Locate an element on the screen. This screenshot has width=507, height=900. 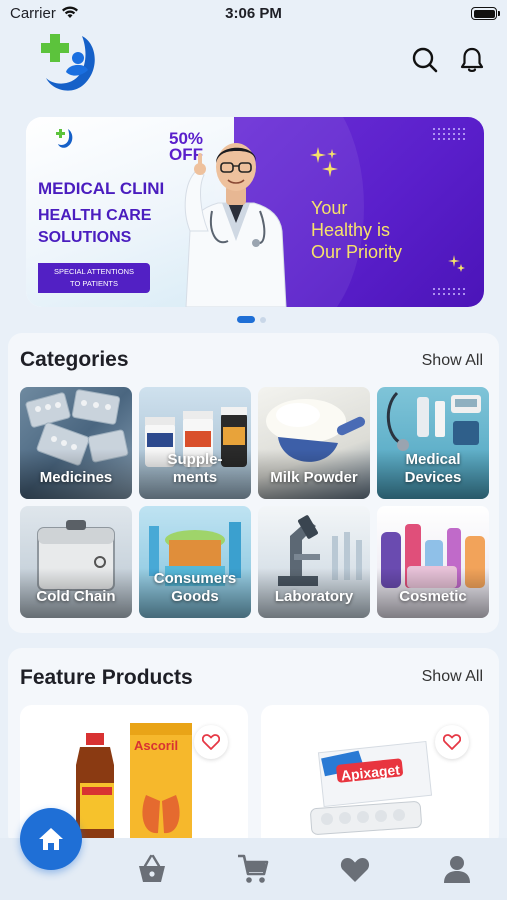
heart-icon is located at coordinates (355, 869).